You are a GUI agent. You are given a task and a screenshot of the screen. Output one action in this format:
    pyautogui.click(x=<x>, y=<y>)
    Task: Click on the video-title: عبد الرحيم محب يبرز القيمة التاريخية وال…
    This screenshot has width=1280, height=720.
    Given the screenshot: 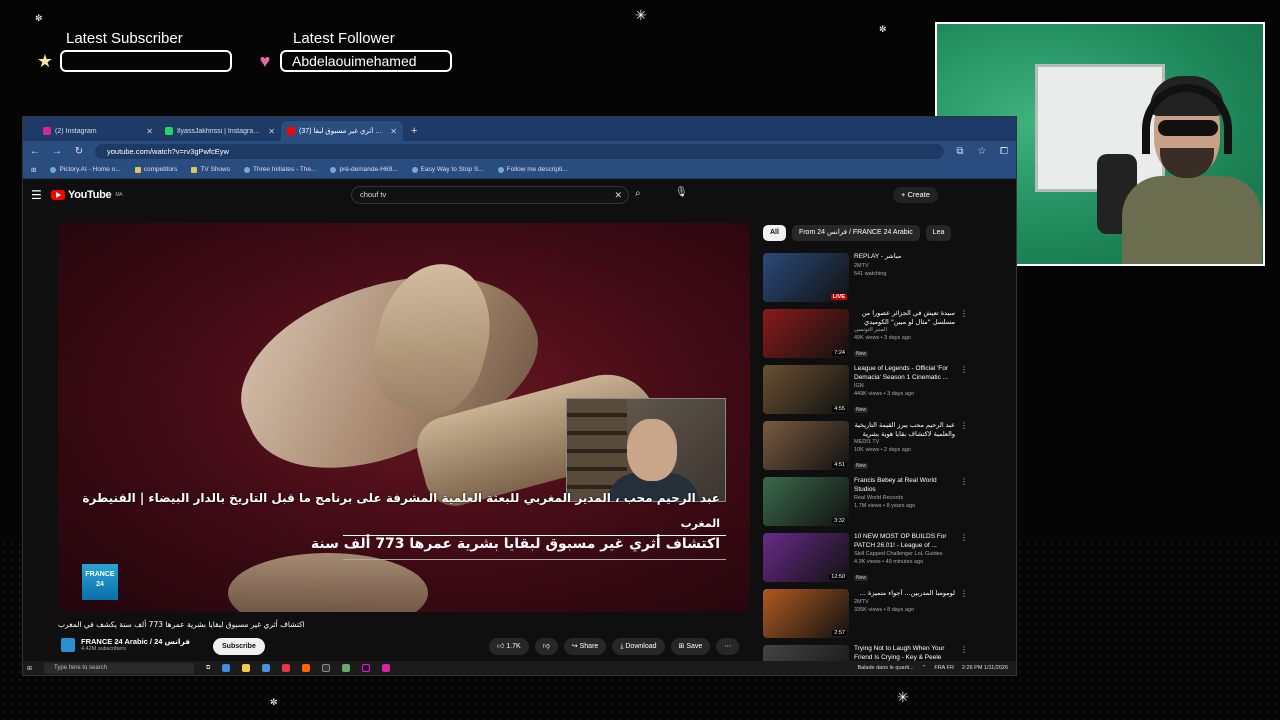 What is the action you would take?
    pyautogui.click(x=904, y=429)
    